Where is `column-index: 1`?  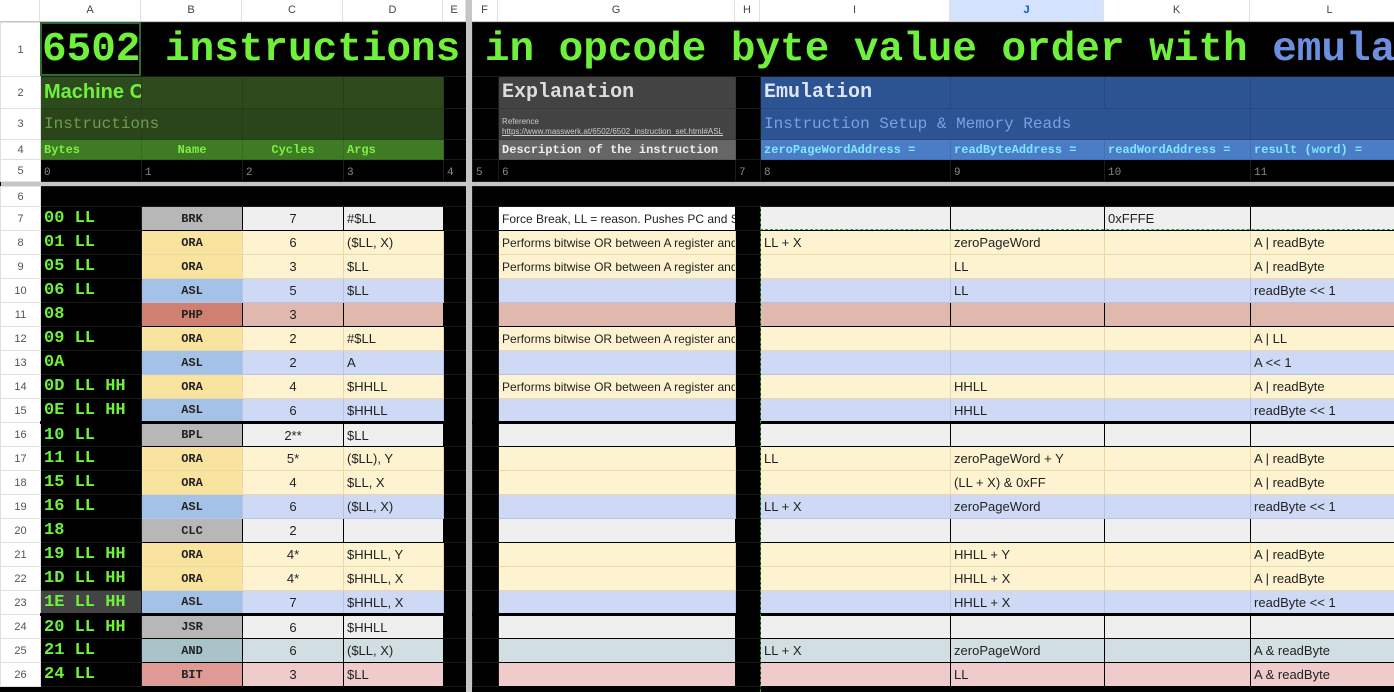
column-index: 1 is located at coordinates (192, 170).